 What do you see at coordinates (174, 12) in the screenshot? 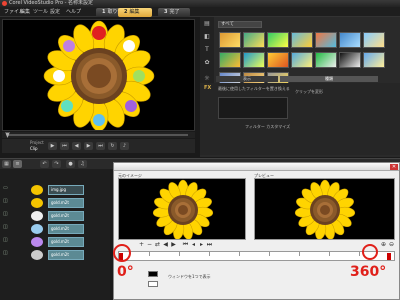
I see `step-tab-share: 3 完了` at bounding box center [174, 12].